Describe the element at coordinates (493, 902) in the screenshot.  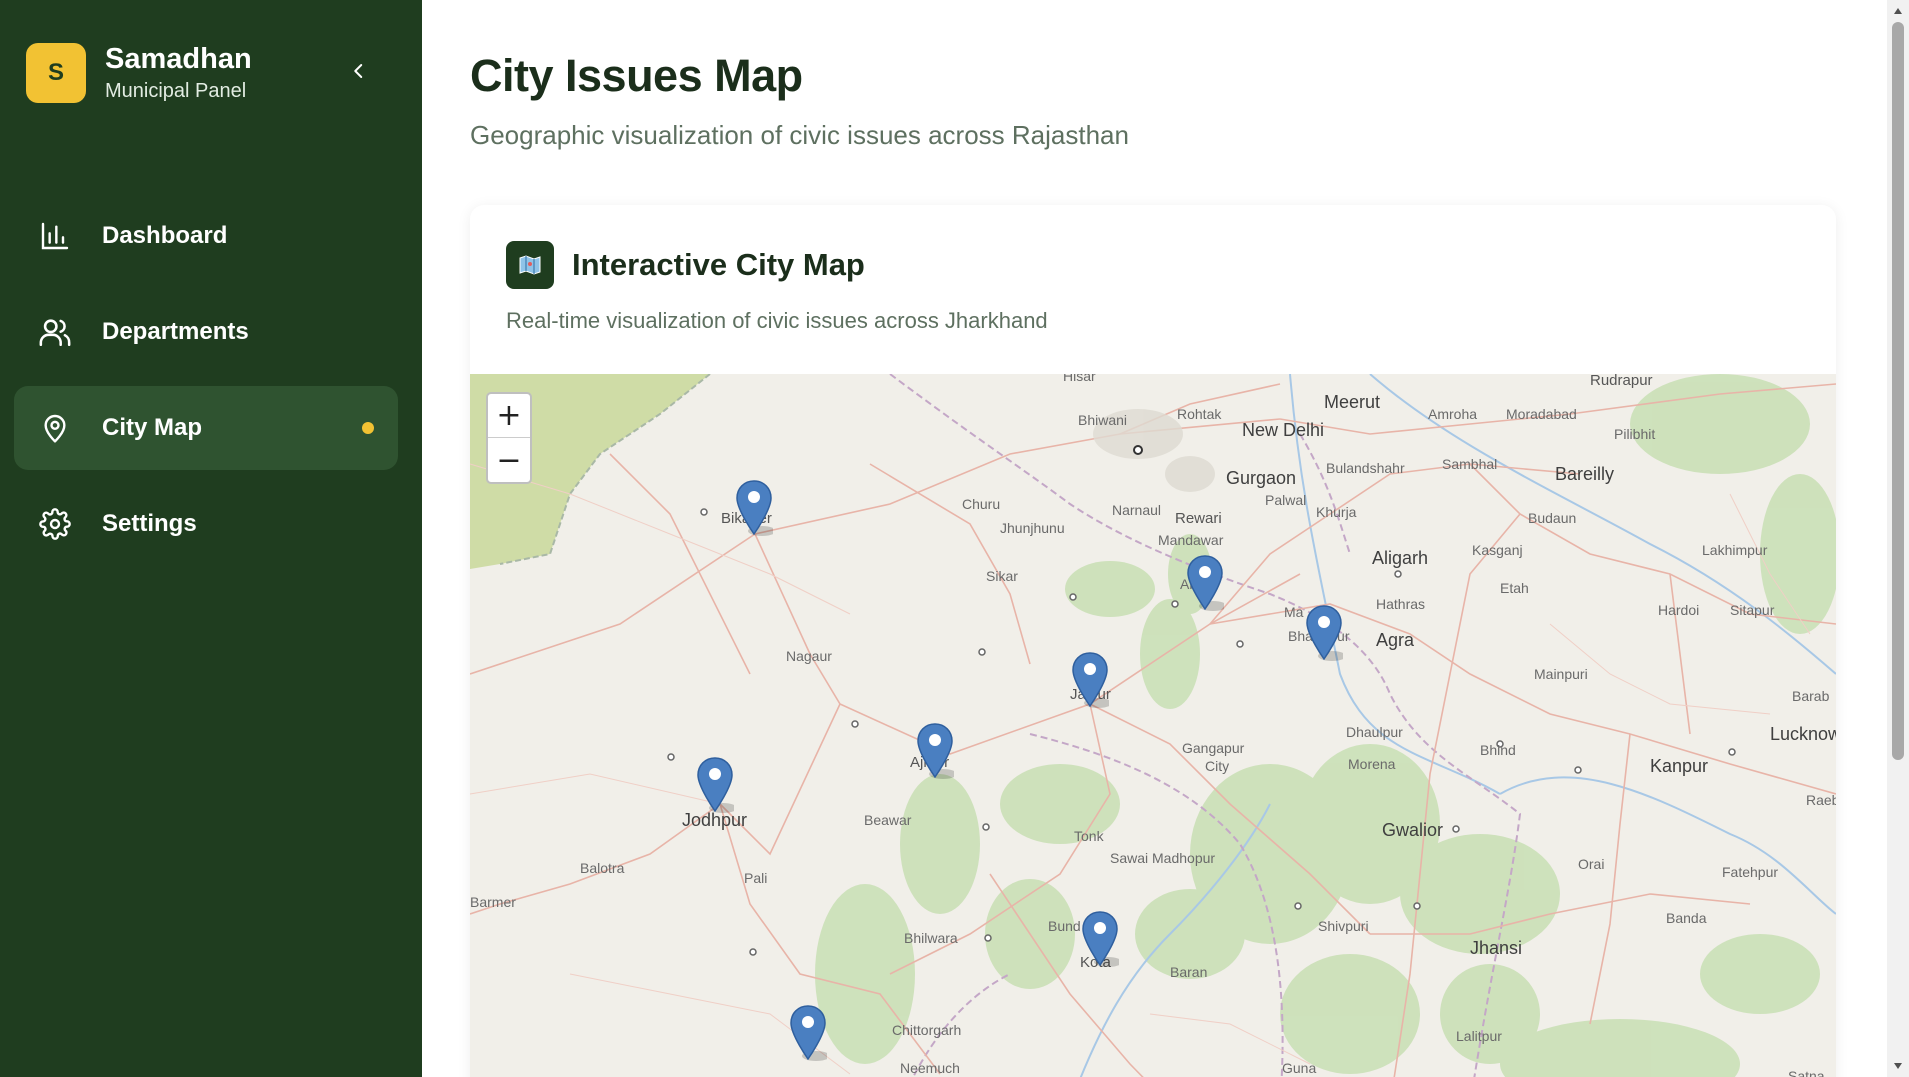
I see `map-label-barmer: Barmer` at that location.